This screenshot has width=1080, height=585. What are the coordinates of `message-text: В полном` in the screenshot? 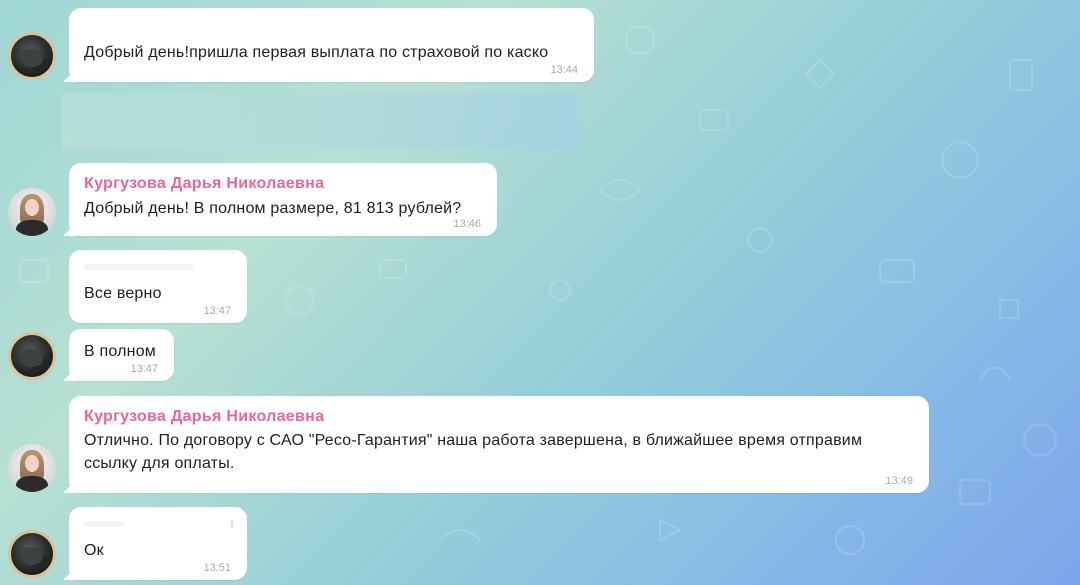 It's located at (120, 351).